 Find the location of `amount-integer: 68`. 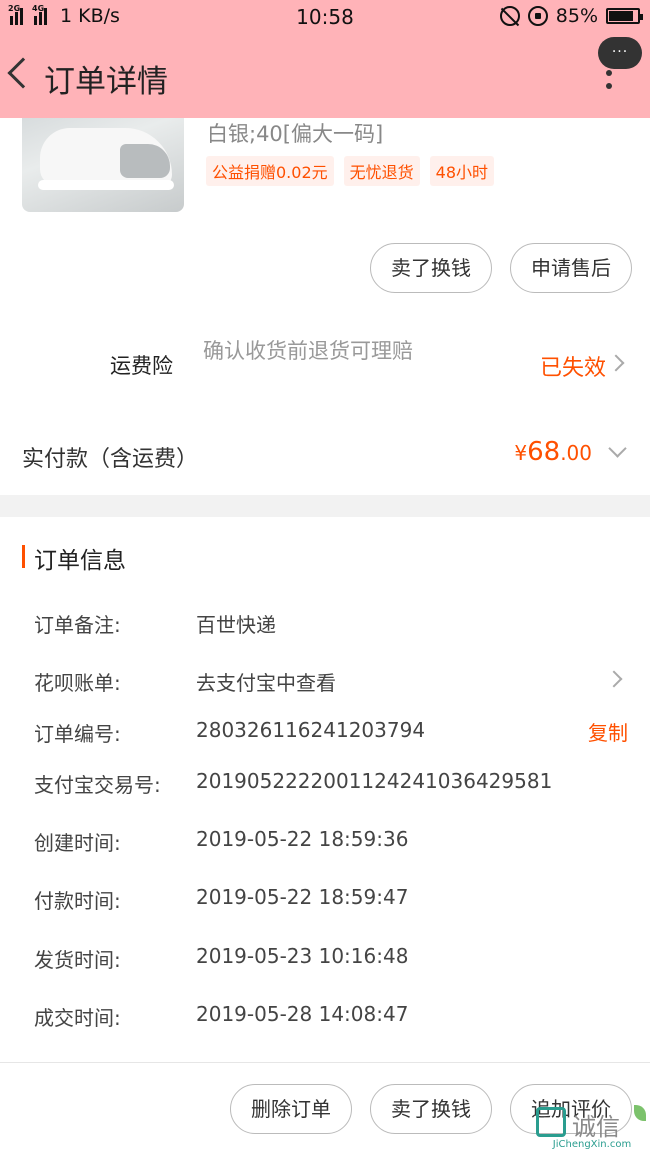

amount-integer: 68 is located at coordinates (544, 452).